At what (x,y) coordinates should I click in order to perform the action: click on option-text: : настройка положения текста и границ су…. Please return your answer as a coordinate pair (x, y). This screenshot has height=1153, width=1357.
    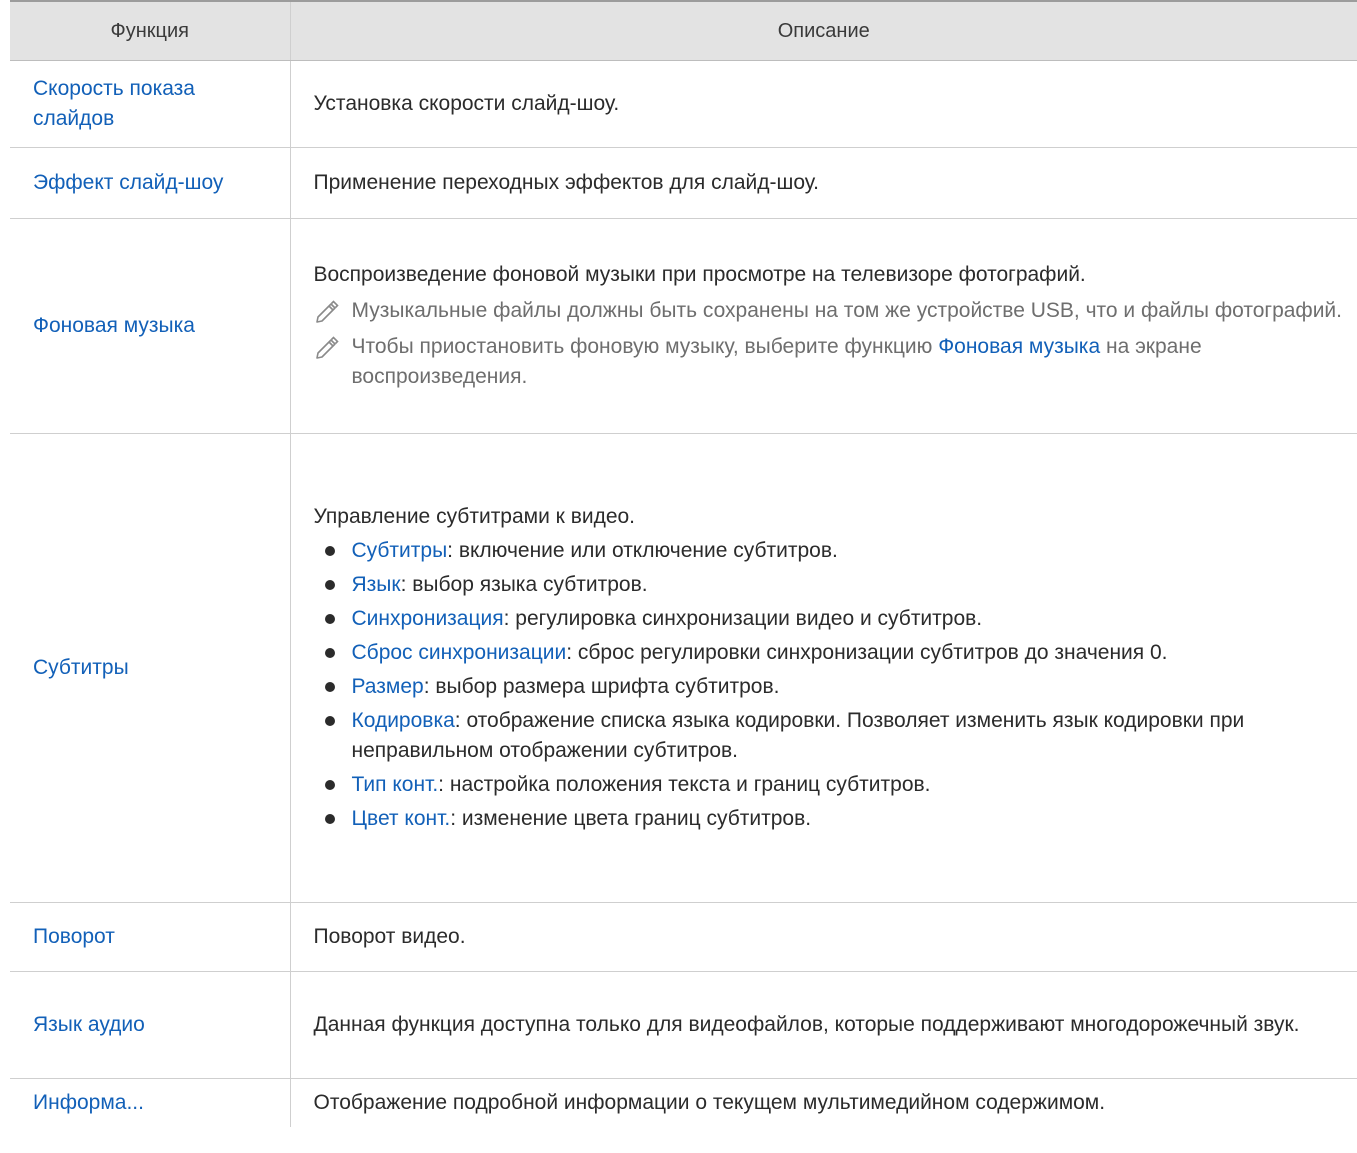
    Looking at the image, I should click on (684, 784).